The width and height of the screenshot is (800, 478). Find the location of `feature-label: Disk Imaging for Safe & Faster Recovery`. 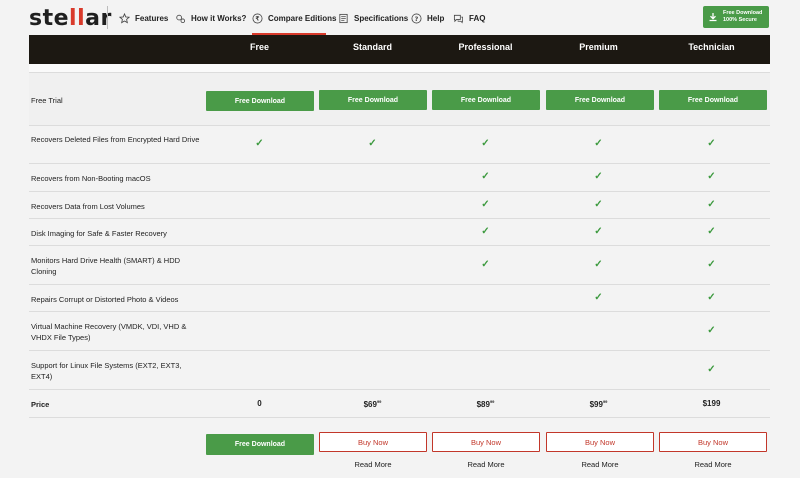

feature-label: Disk Imaging for Safe & Faster Recovery is located at coordinates (99, 233).